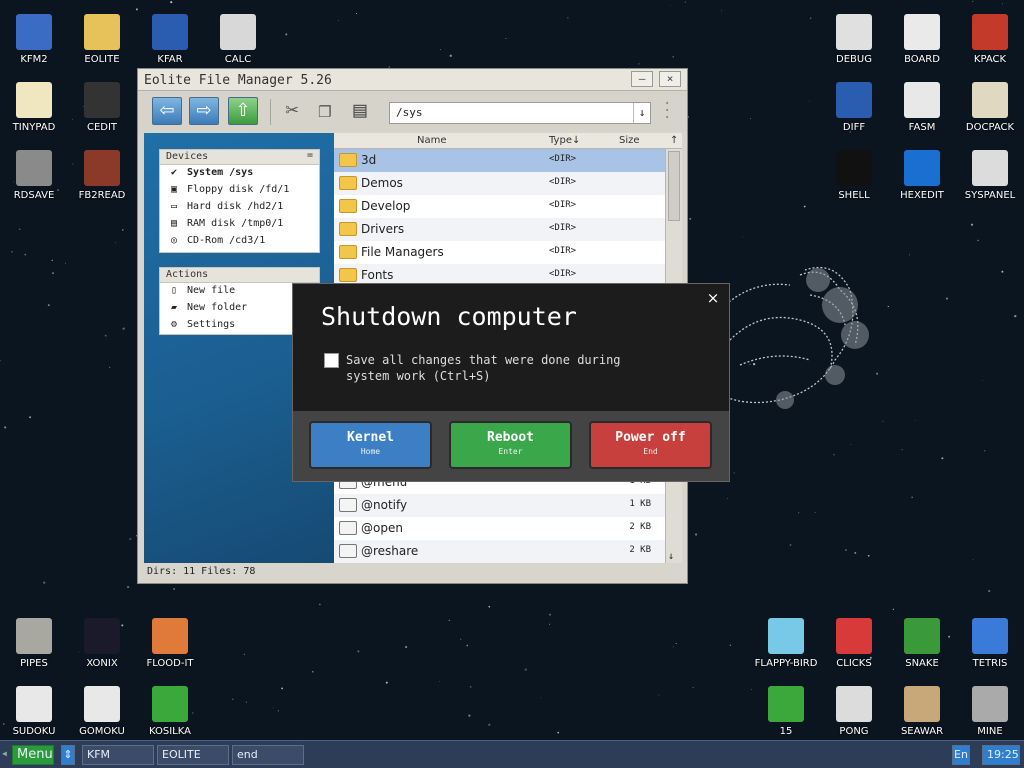 The width and height of the screenshot is (1024, 768). What do you see at coordinates (170, 663) in the screenshot?
I see `desktop-icon-label: FLOOD-IT` at bounding box center [170, 663].